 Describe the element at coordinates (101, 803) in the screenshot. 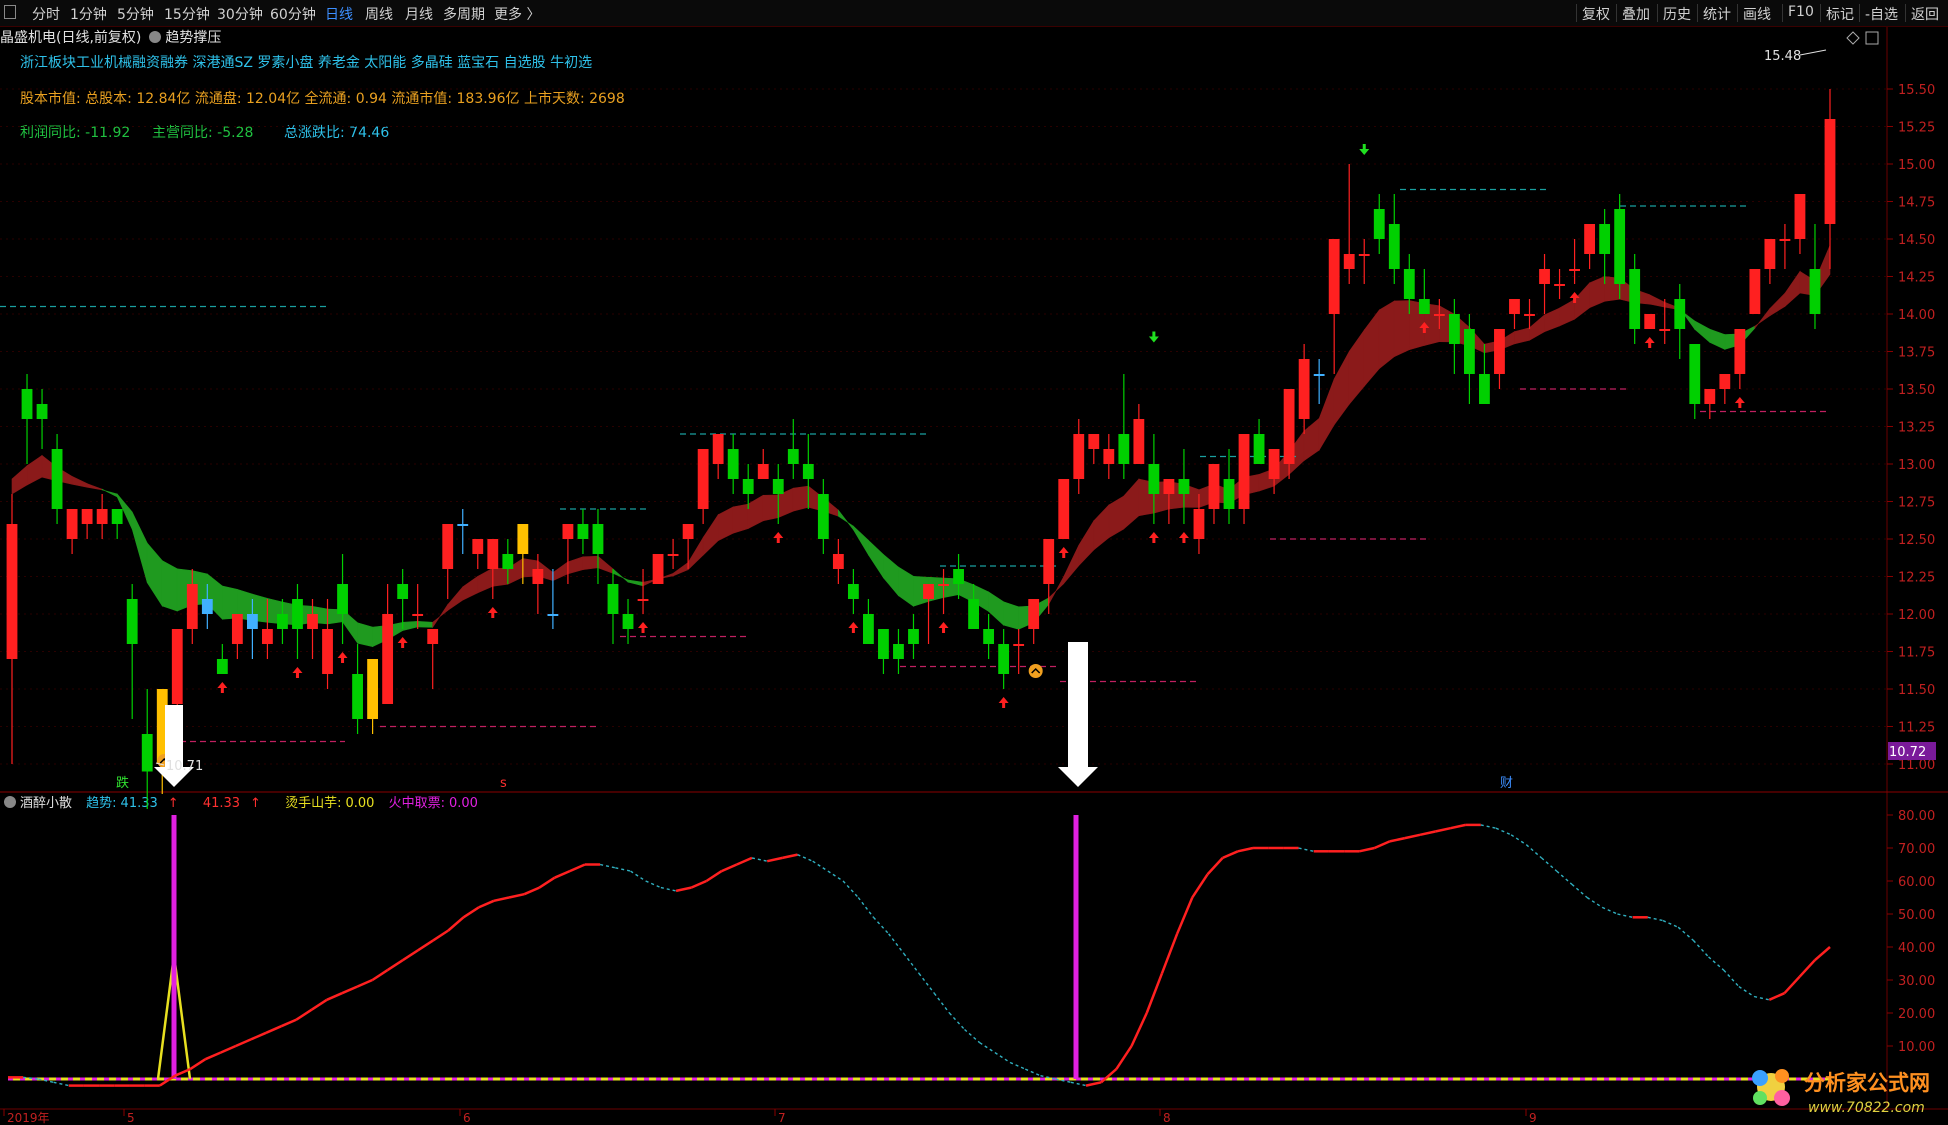

I see `trend-label: 趋势:` at that location.